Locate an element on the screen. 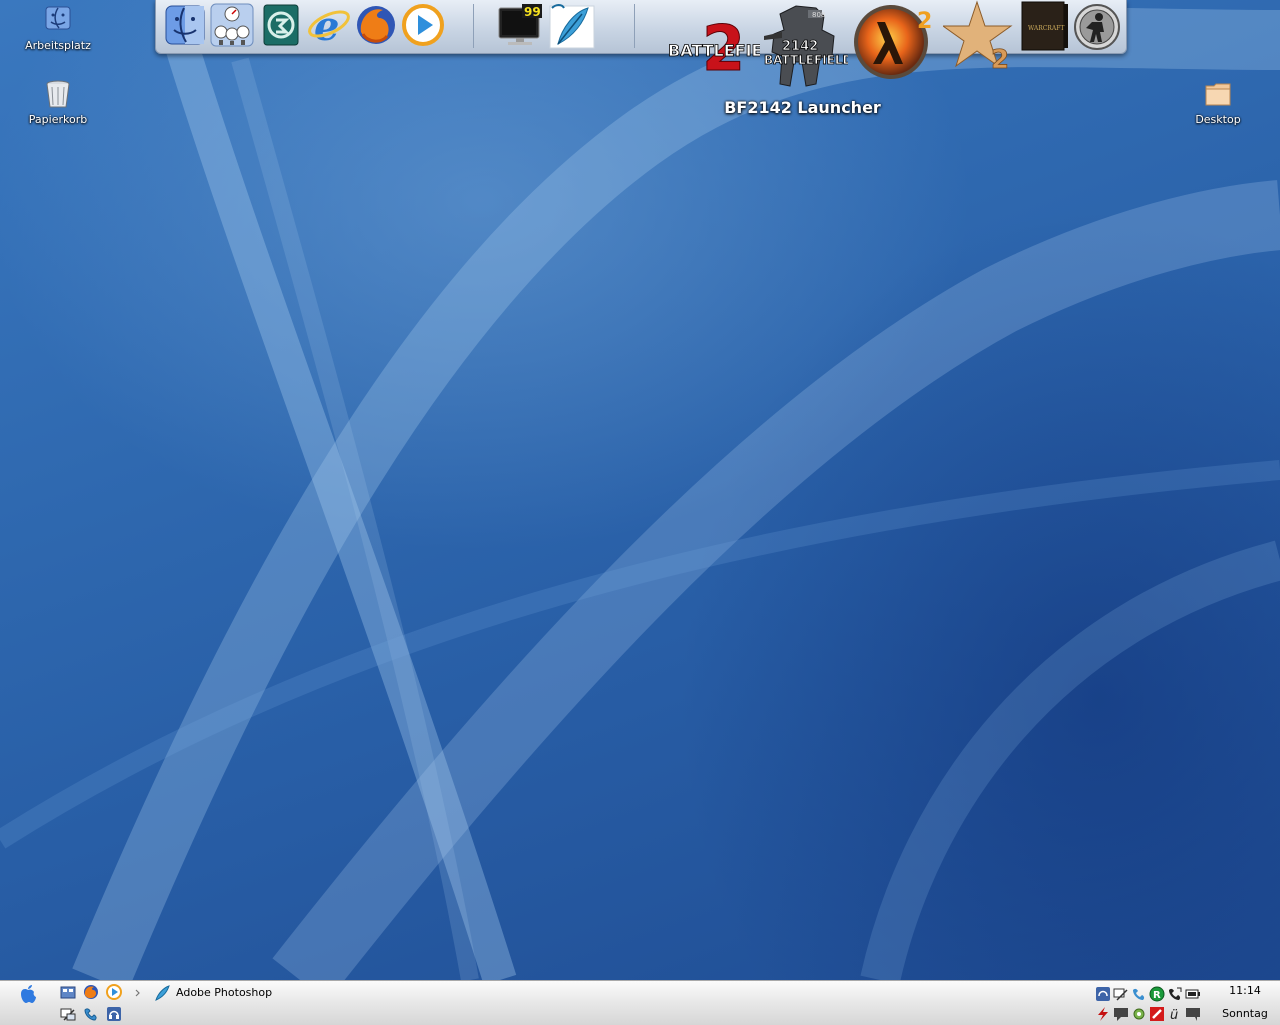 The height and width of the screenshot is (1025, 1280). warcraft-box-icon: WARCRAFT is located at coordinates (1044, 26).